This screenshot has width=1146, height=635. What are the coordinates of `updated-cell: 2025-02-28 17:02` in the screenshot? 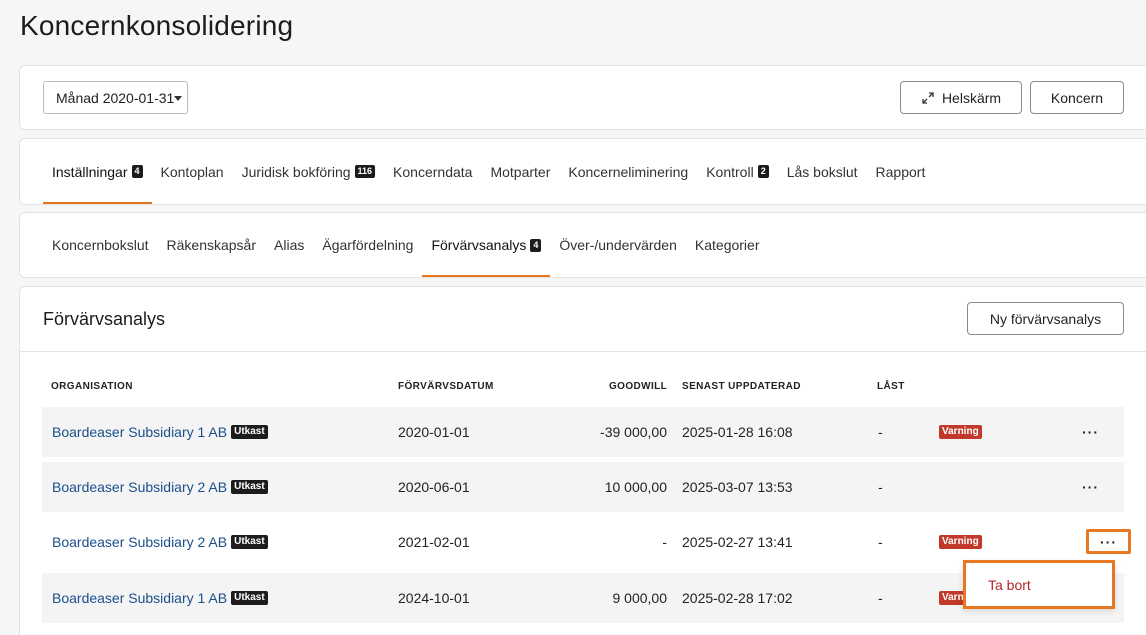 It's located at (737, 598).